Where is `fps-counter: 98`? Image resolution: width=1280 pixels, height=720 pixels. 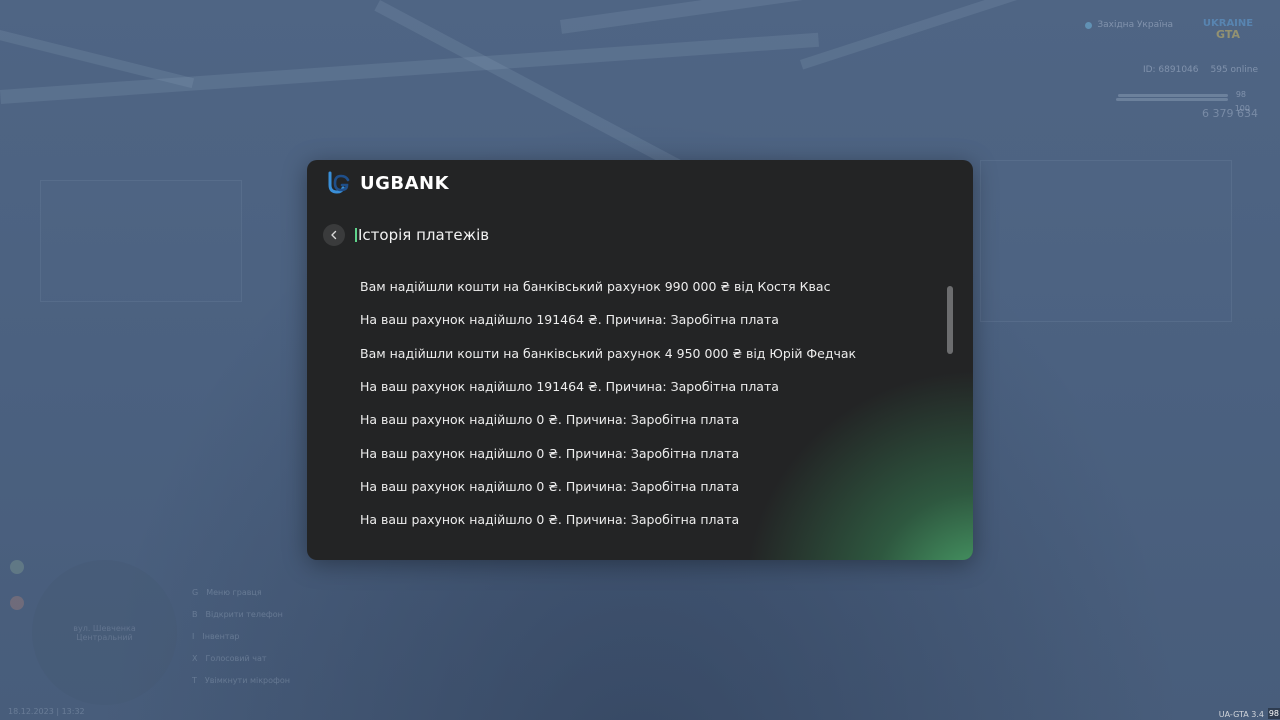 fps-counter: 98 is located at coordinates (1273, 713).